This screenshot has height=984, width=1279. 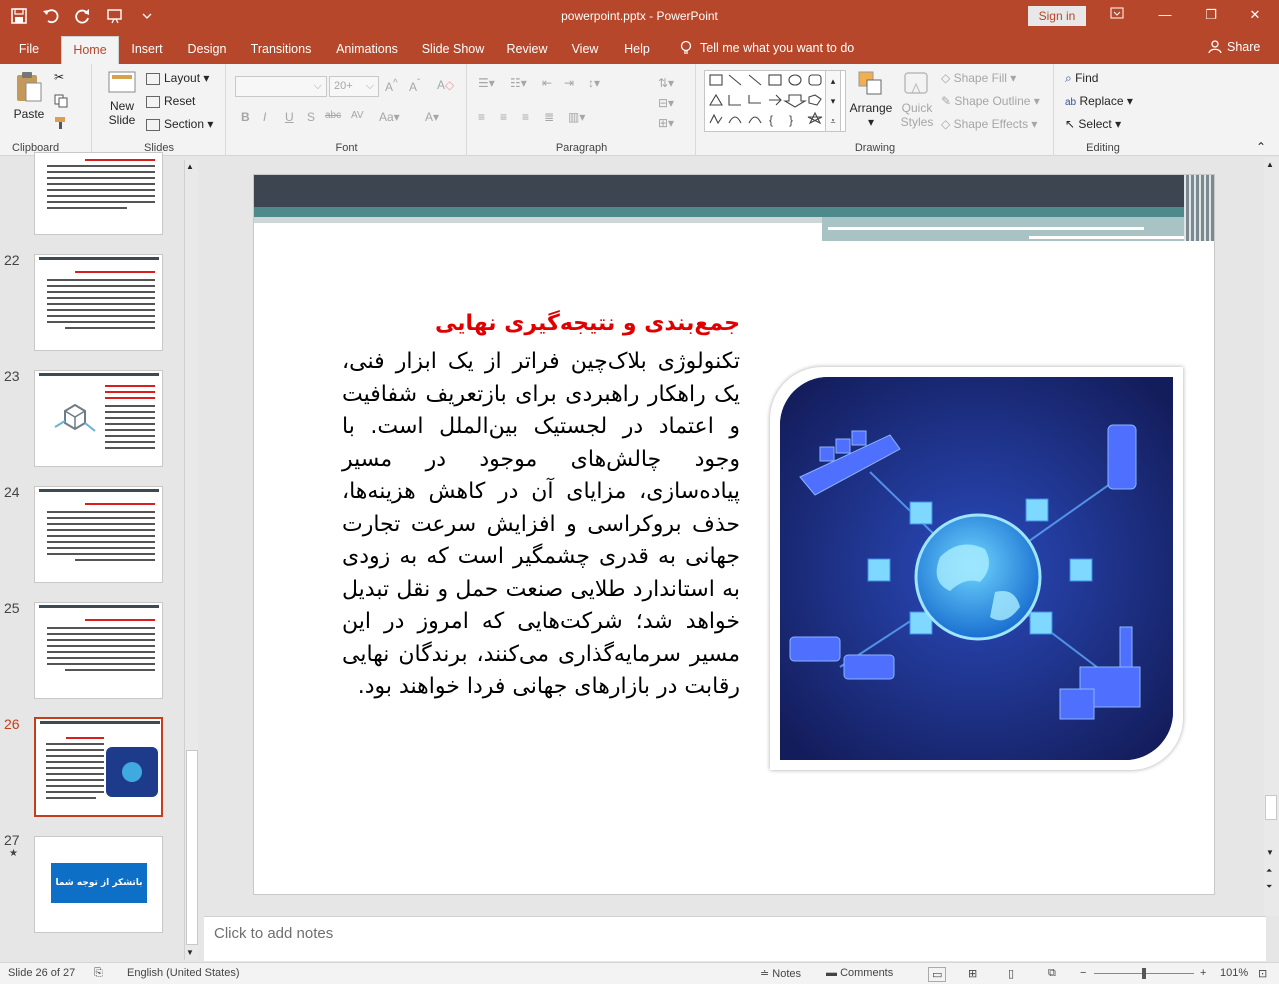 What do you see at coordinates (1269, 887) in the screenshot?
I see `next-slide-icon: ⏷` at bounding box center [1269, 887].